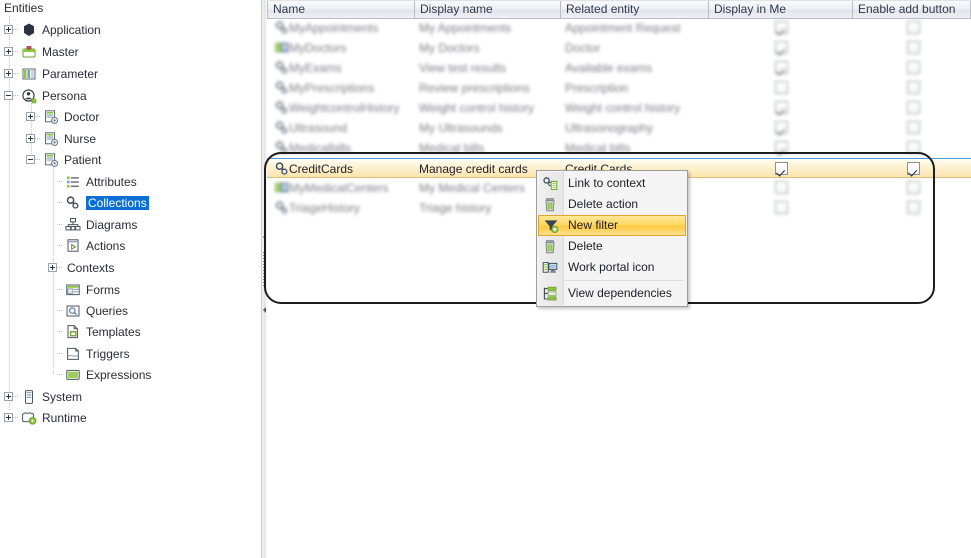 This screenshot has height=558, width=971. What do you see at coordinates (341, 9) in the screenshot?
I see `grid-column-header-name: Name` at bounding box center [341, 9].